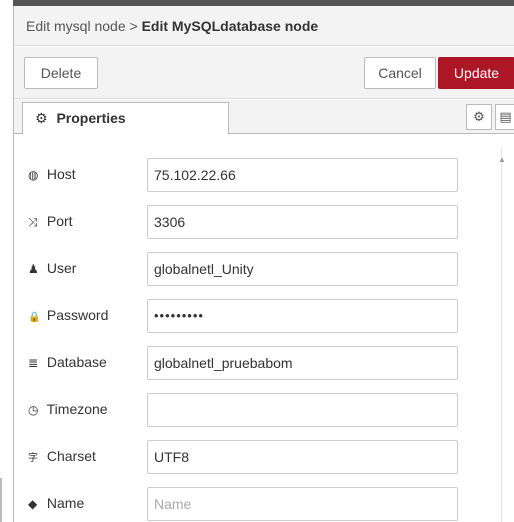 The height and width of the screenshot is (522, 514). I want to click on breadcrumb-current: Edit MySQLdatabase node, so click(230, 26).